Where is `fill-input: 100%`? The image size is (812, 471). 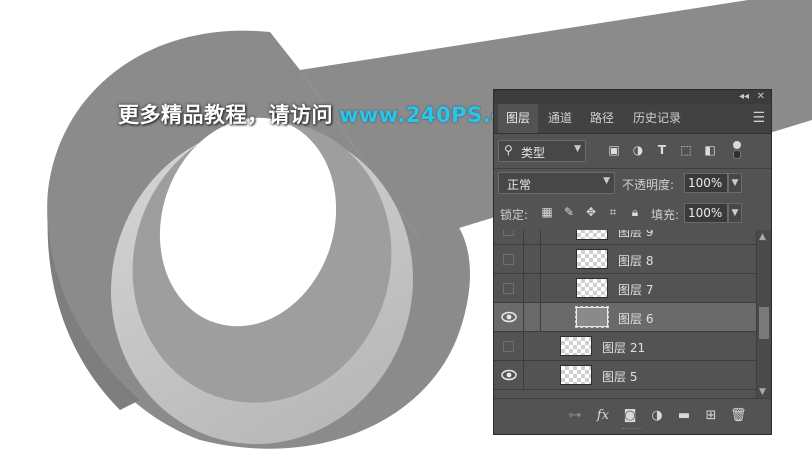
fill-input: 100% is located at coordinates (706, 213).